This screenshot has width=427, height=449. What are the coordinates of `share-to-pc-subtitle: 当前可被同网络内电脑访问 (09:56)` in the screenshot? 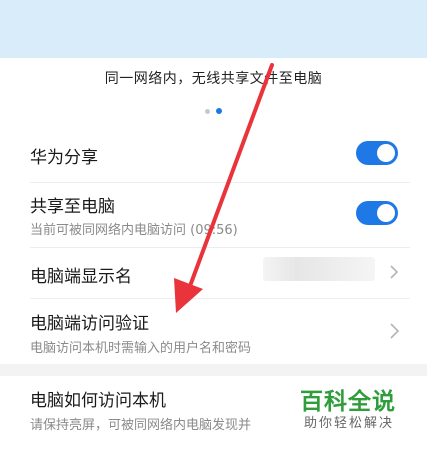 It's located at (134, 230).